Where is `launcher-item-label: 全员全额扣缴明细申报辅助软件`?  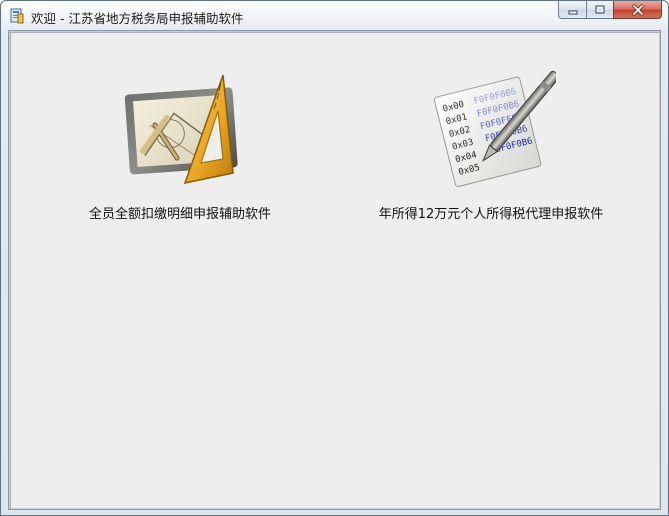
launcher-item-label: 全员全额扣缴明细申报辅助软件 is located at coordinates (179, 214).